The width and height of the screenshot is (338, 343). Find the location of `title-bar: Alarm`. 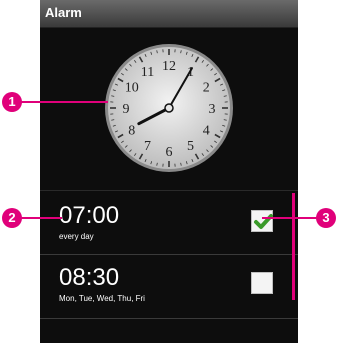

title-bar: Alarm is located at coordinates (169, 14).